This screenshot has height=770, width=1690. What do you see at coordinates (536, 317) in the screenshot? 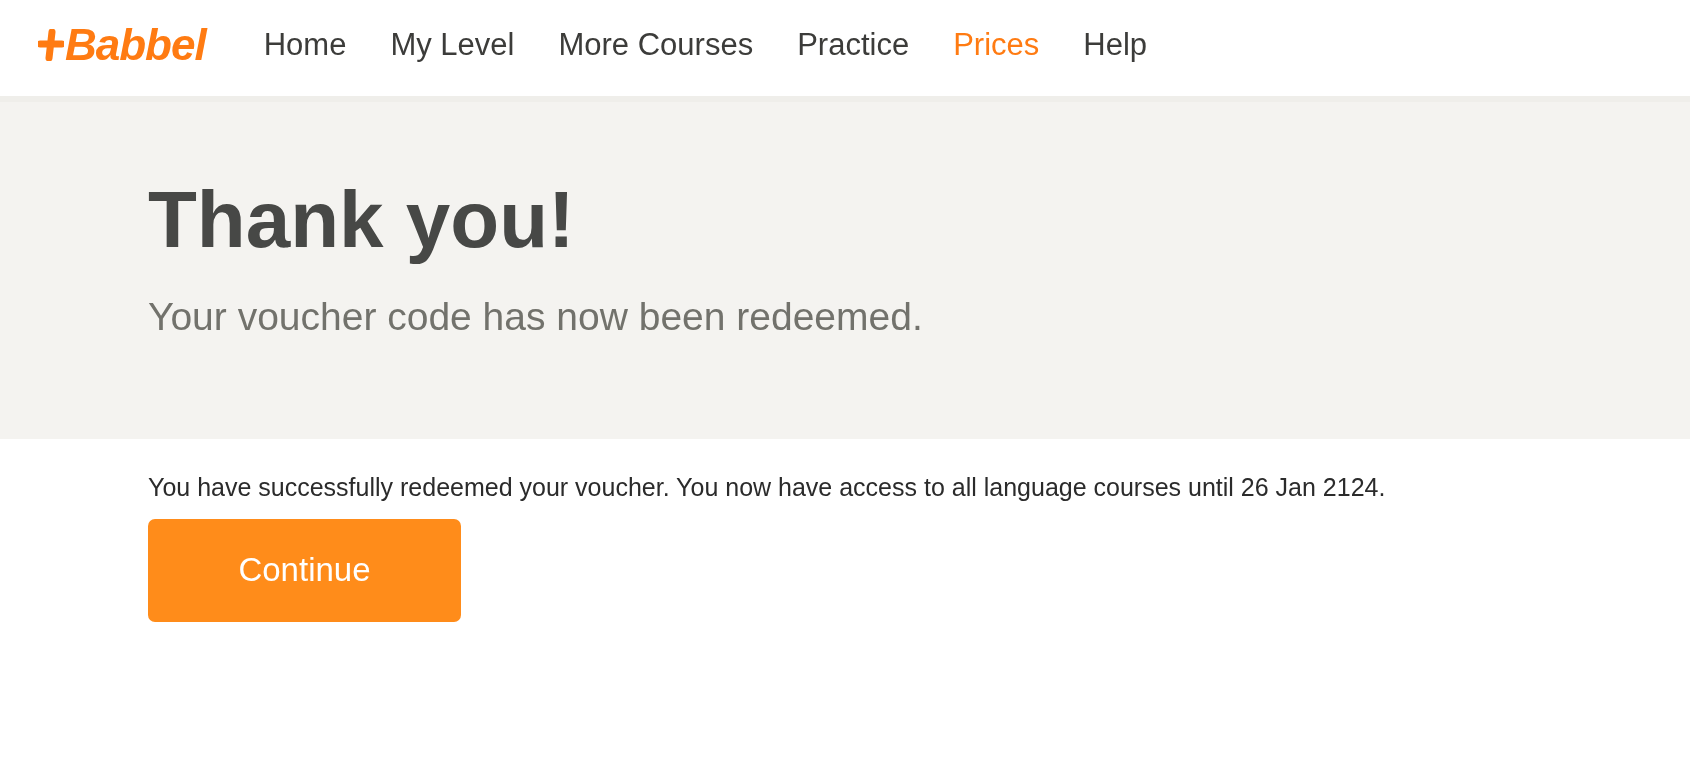
I see `subtitle: Your voucher code has now been redeemed.` at bounding box center [536, 317].